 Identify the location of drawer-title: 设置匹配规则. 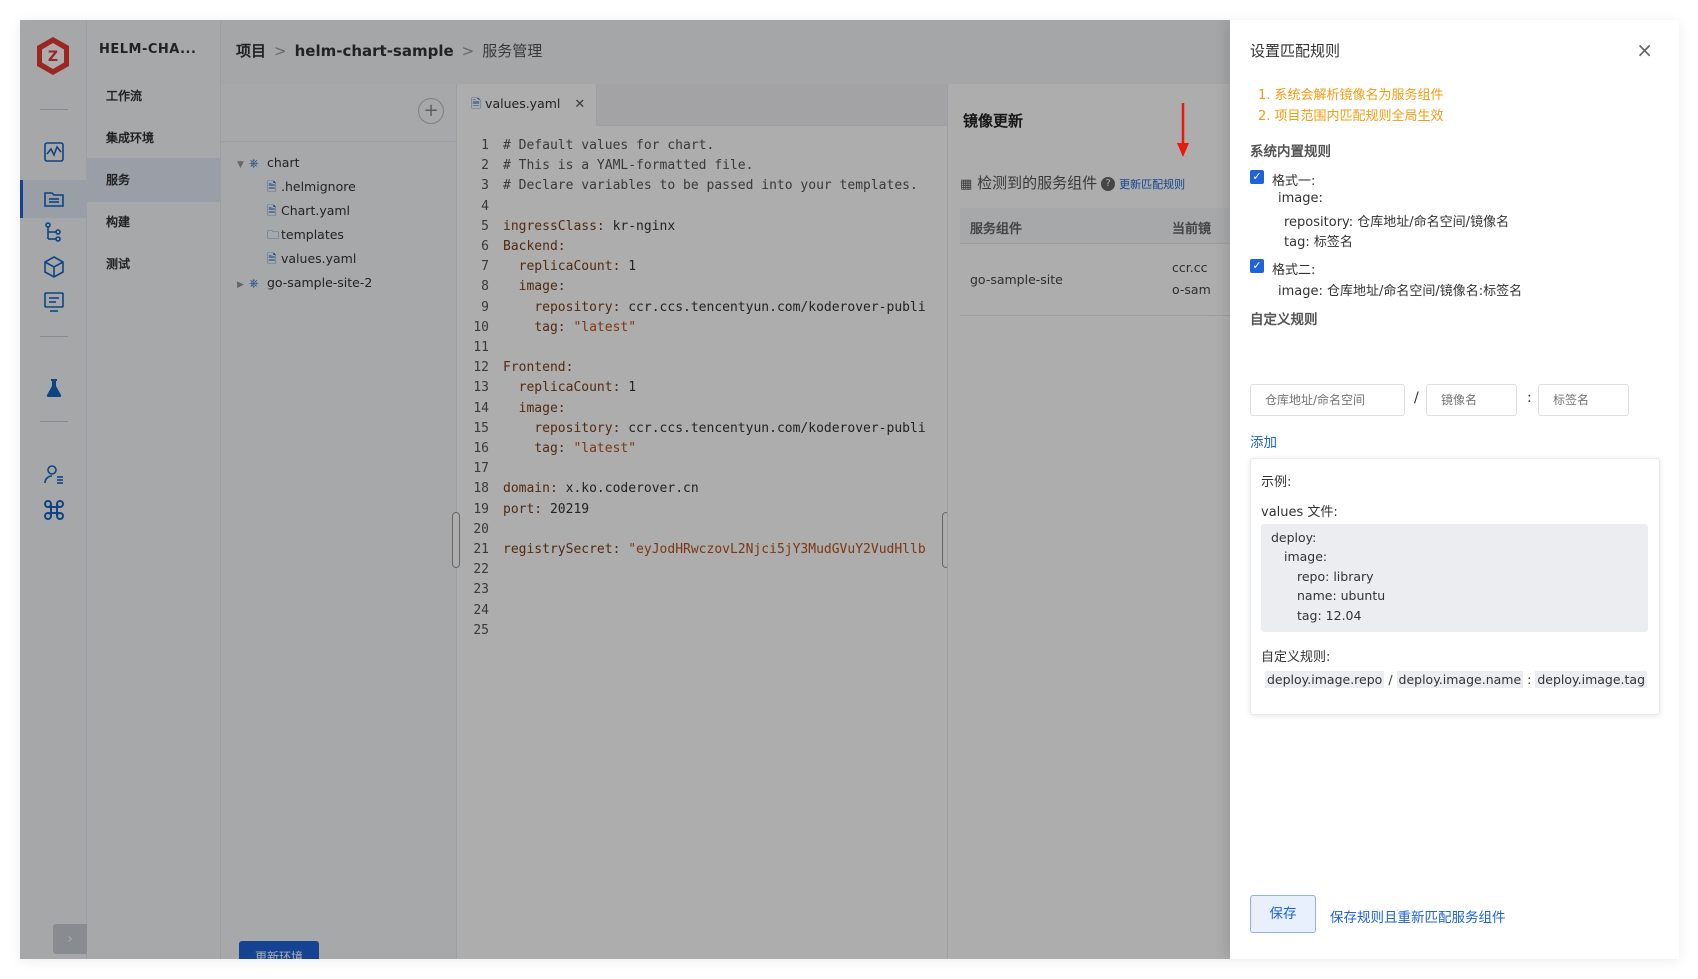
(1295, 51).